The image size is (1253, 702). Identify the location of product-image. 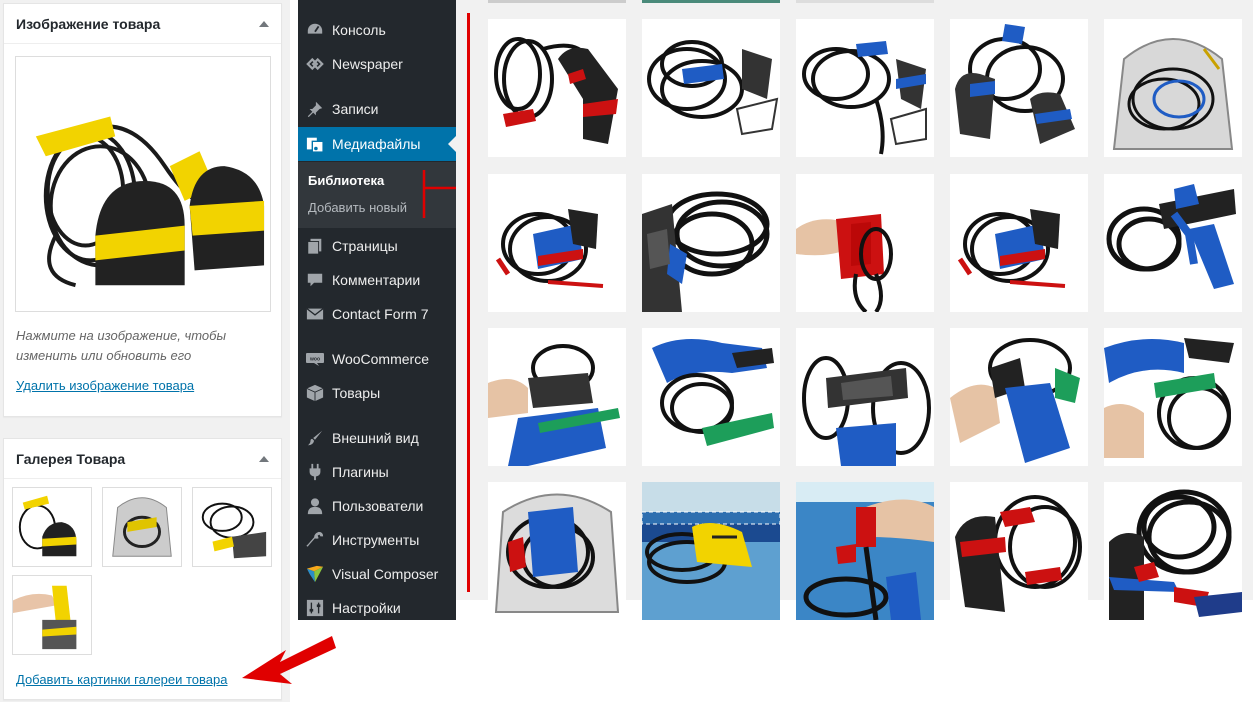
(143, 184).